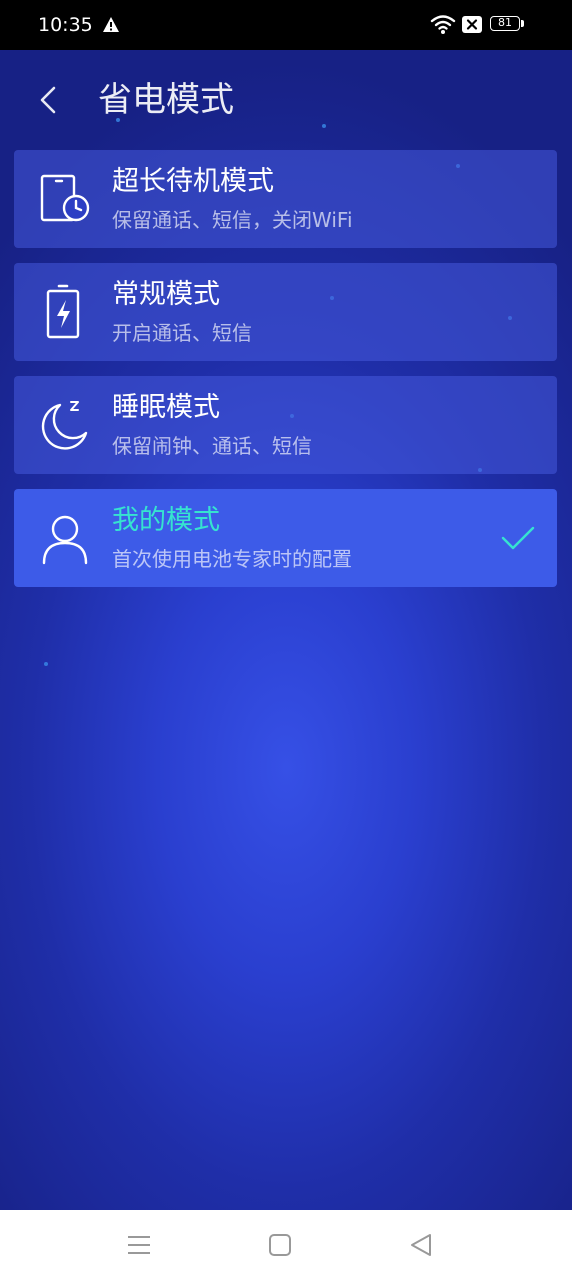 Image resolution: width=572 pixels, height=1280 pixels. I want to click on mode-title: 睡眠模式, so click(166, 407).